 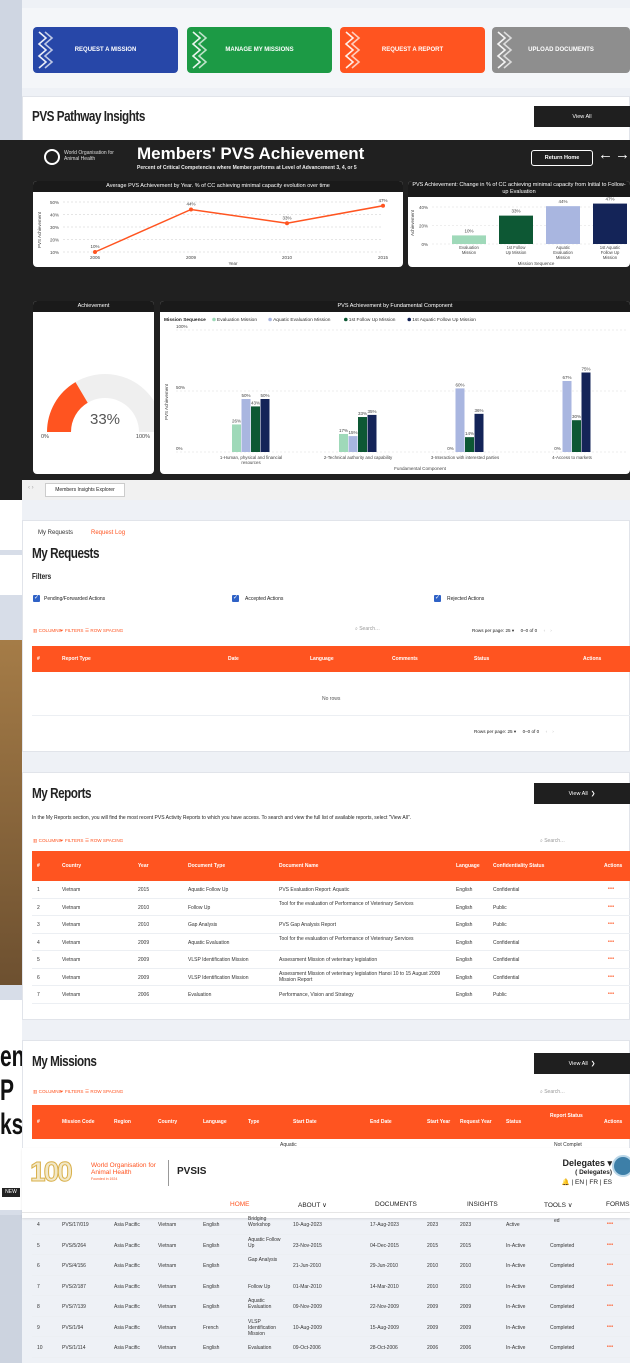 What do you see at coordinates (262, 1327) in the screenshot?
I see `table-cell: VLSP Identification Mission` at bounding box center [262, 1327].